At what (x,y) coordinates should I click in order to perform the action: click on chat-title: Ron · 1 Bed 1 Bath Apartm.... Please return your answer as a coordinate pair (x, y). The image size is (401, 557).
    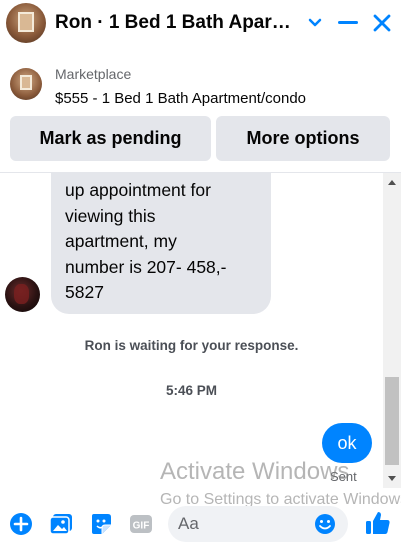
    Looking at the image, I should click on (175, 23).